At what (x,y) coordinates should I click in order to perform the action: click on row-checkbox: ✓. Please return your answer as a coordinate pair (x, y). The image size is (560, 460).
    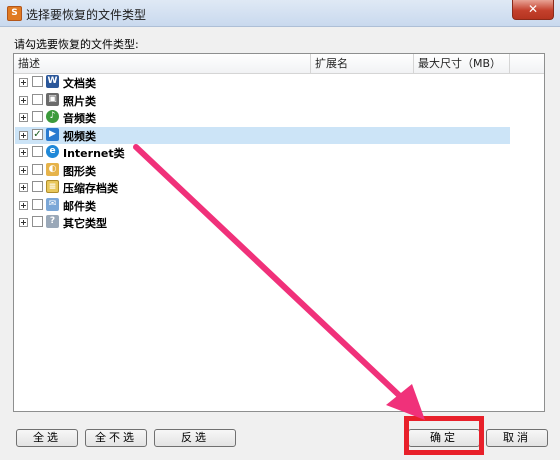
    Looking at the image, I should click on (37, 134).